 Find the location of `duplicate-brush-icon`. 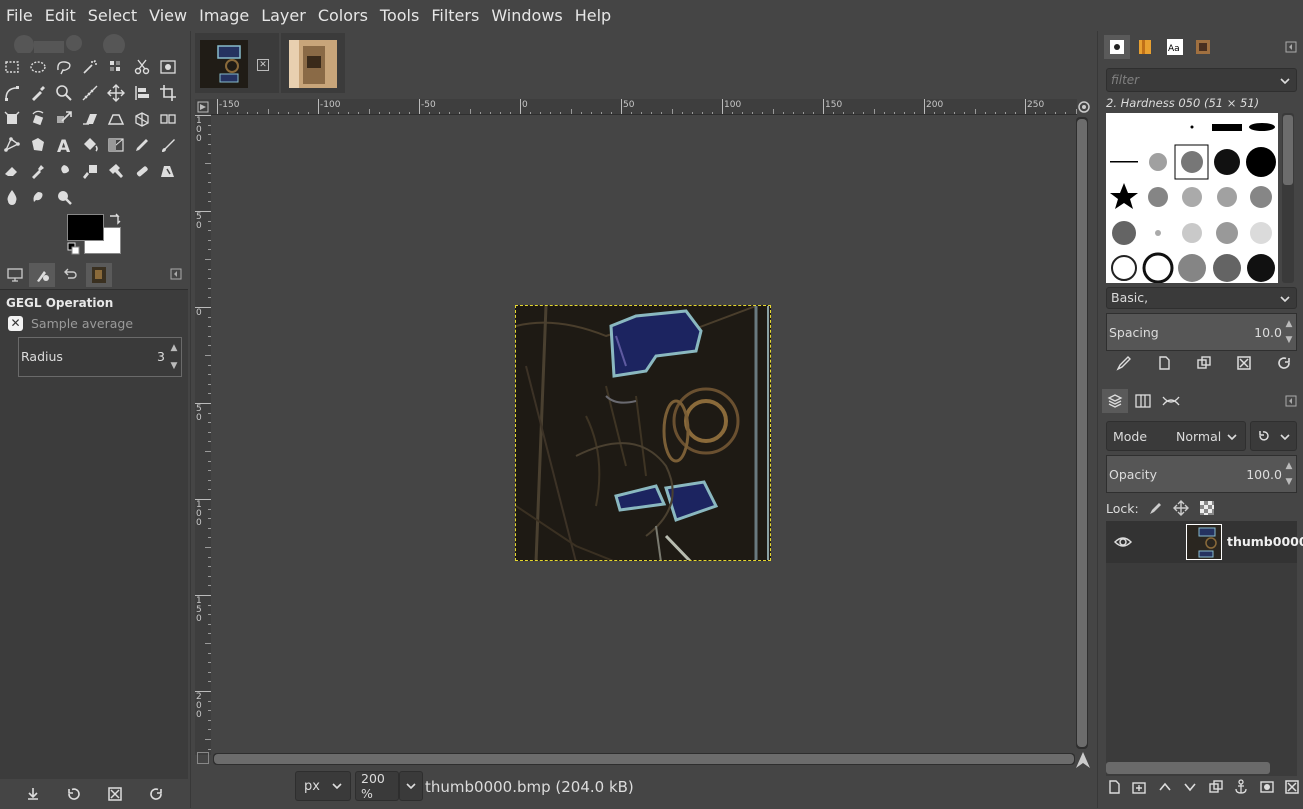

duplicate-brush-icon is located at coordinates (1204, 363).